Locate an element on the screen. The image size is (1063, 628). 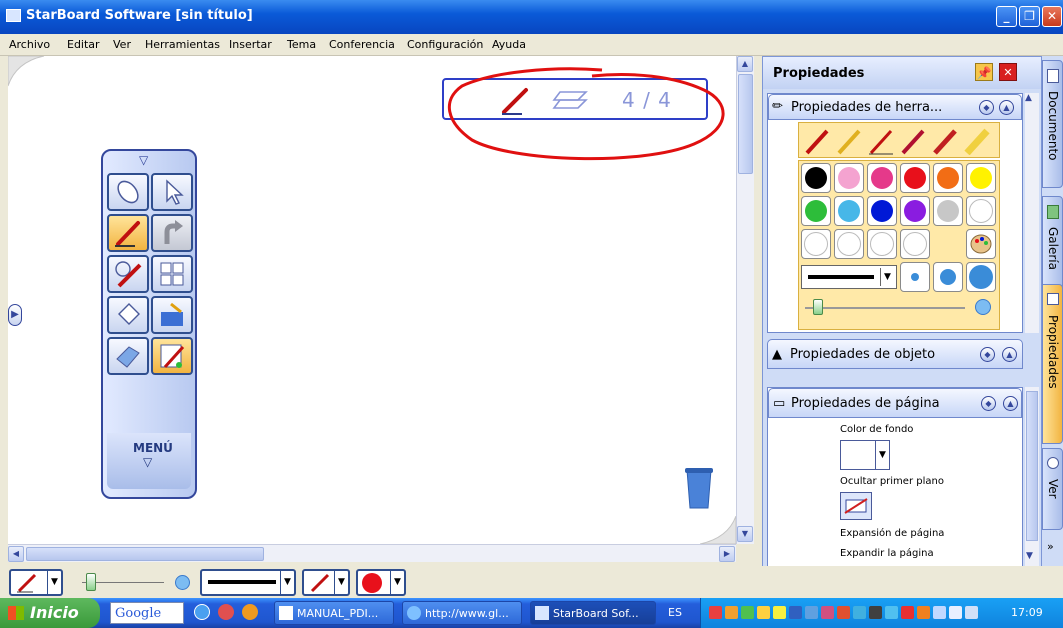
hide-foreground-button is located at coordinates (856, 506).